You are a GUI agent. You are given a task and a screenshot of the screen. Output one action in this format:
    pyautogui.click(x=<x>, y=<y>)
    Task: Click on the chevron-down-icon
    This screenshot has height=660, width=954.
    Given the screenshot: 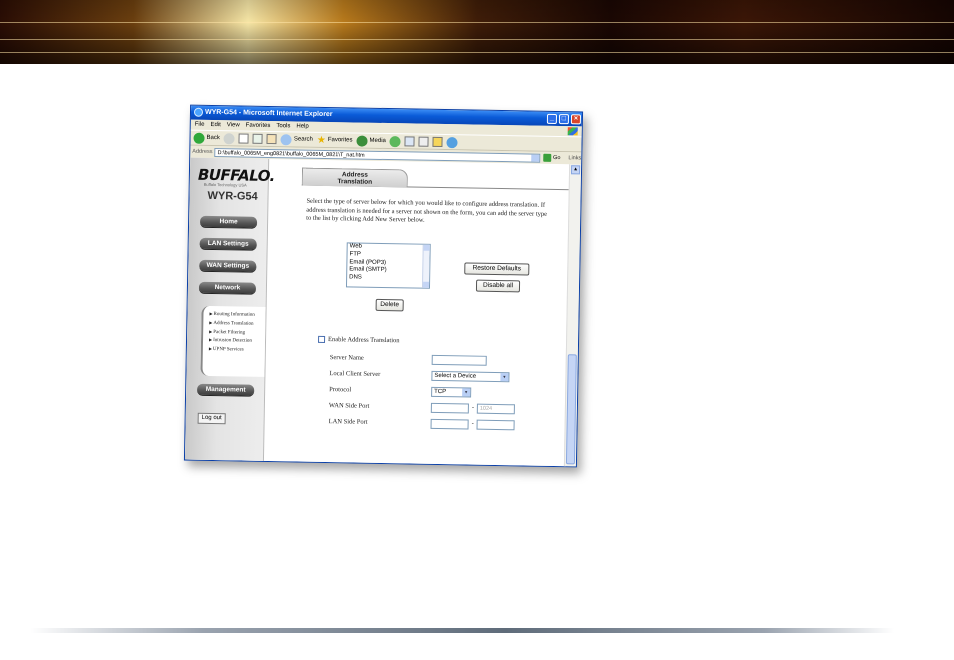 What is the action you would take?
    pyautogui.click(x=535, y=158)
    